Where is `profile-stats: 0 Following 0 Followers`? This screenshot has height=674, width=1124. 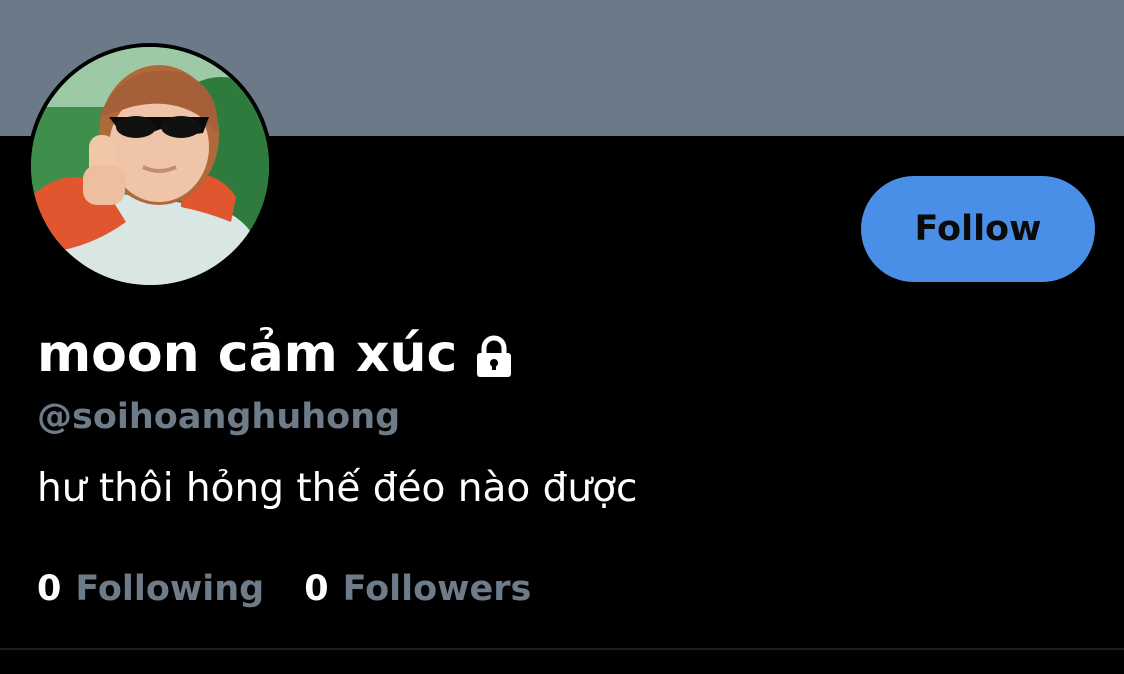
profile-stats: 0 Following 0 Followers is located at coordinates (304, 589).